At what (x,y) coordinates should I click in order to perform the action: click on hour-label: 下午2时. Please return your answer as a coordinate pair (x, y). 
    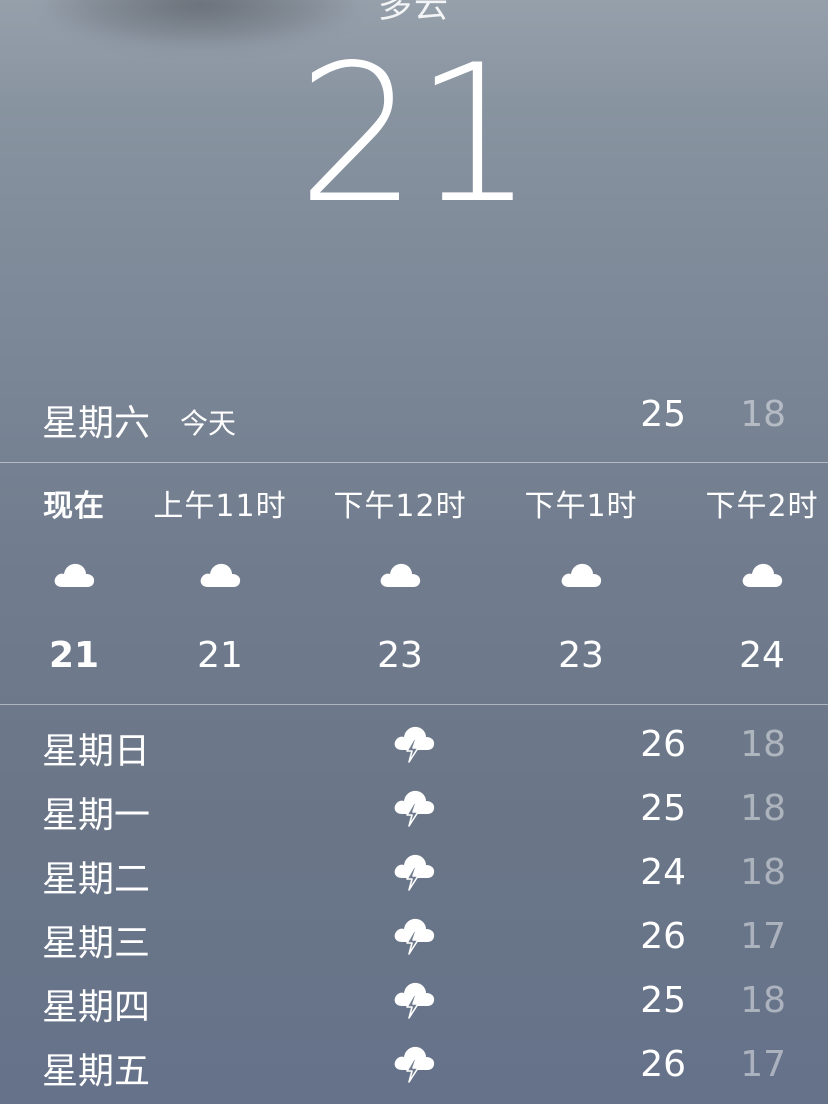
    Looking at the image, I should click on (762, 506).